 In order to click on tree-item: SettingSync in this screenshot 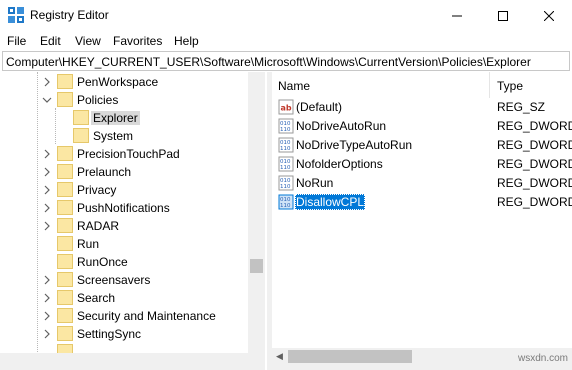, I will do `click(124, 334)`.